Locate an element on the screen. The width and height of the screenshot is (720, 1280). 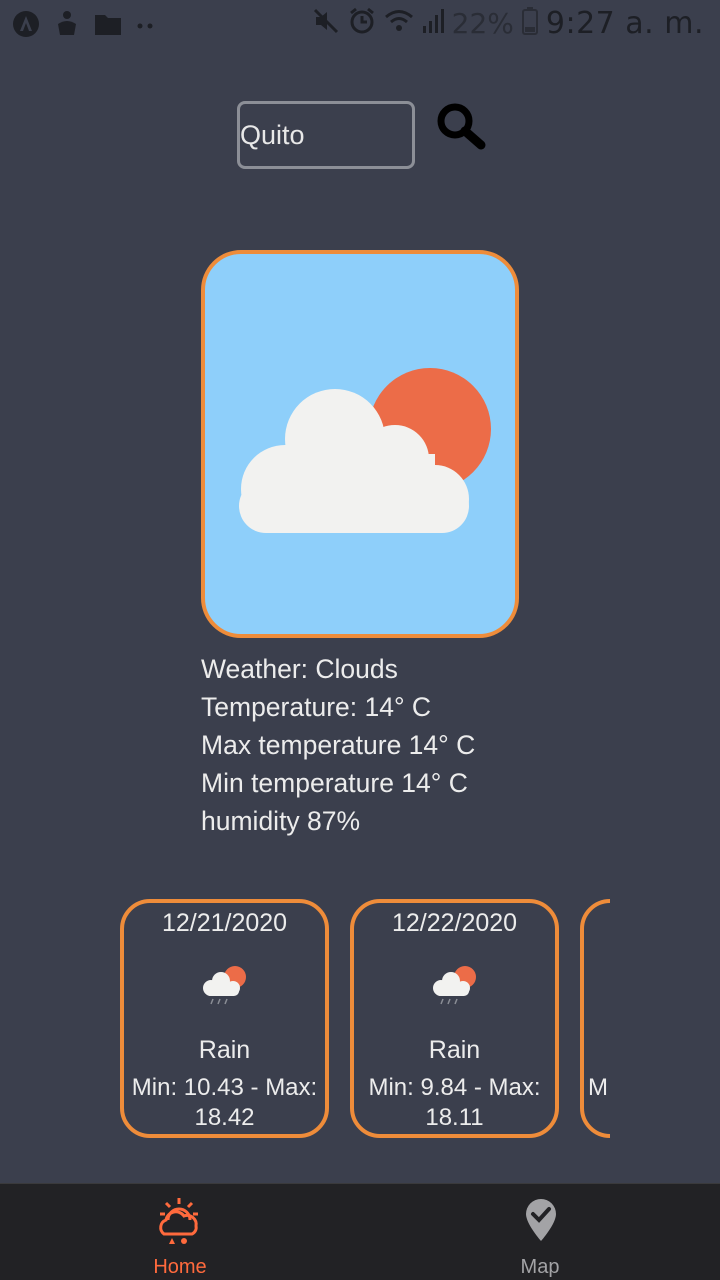
forecast-range: Min: 10.43 - Max: 18.42 is located at coordinates (224, 1103).